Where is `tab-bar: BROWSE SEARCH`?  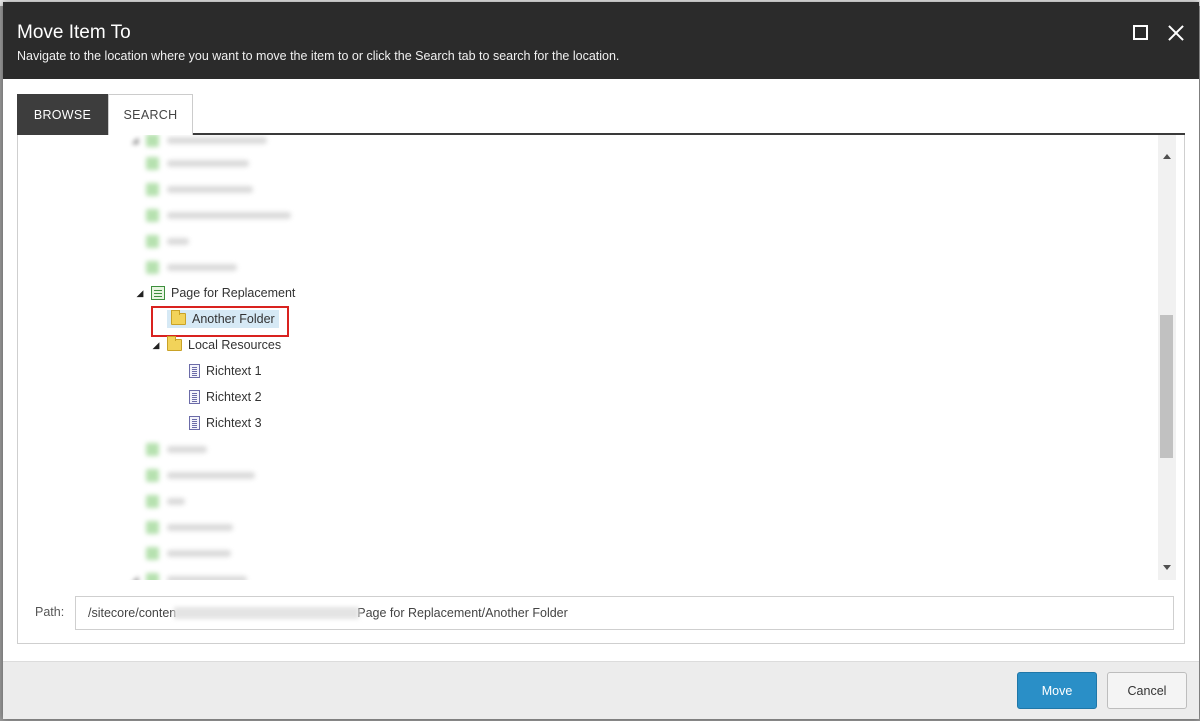
tab-bar: BROWSE SEARCH is located at coordinates (601, 114).